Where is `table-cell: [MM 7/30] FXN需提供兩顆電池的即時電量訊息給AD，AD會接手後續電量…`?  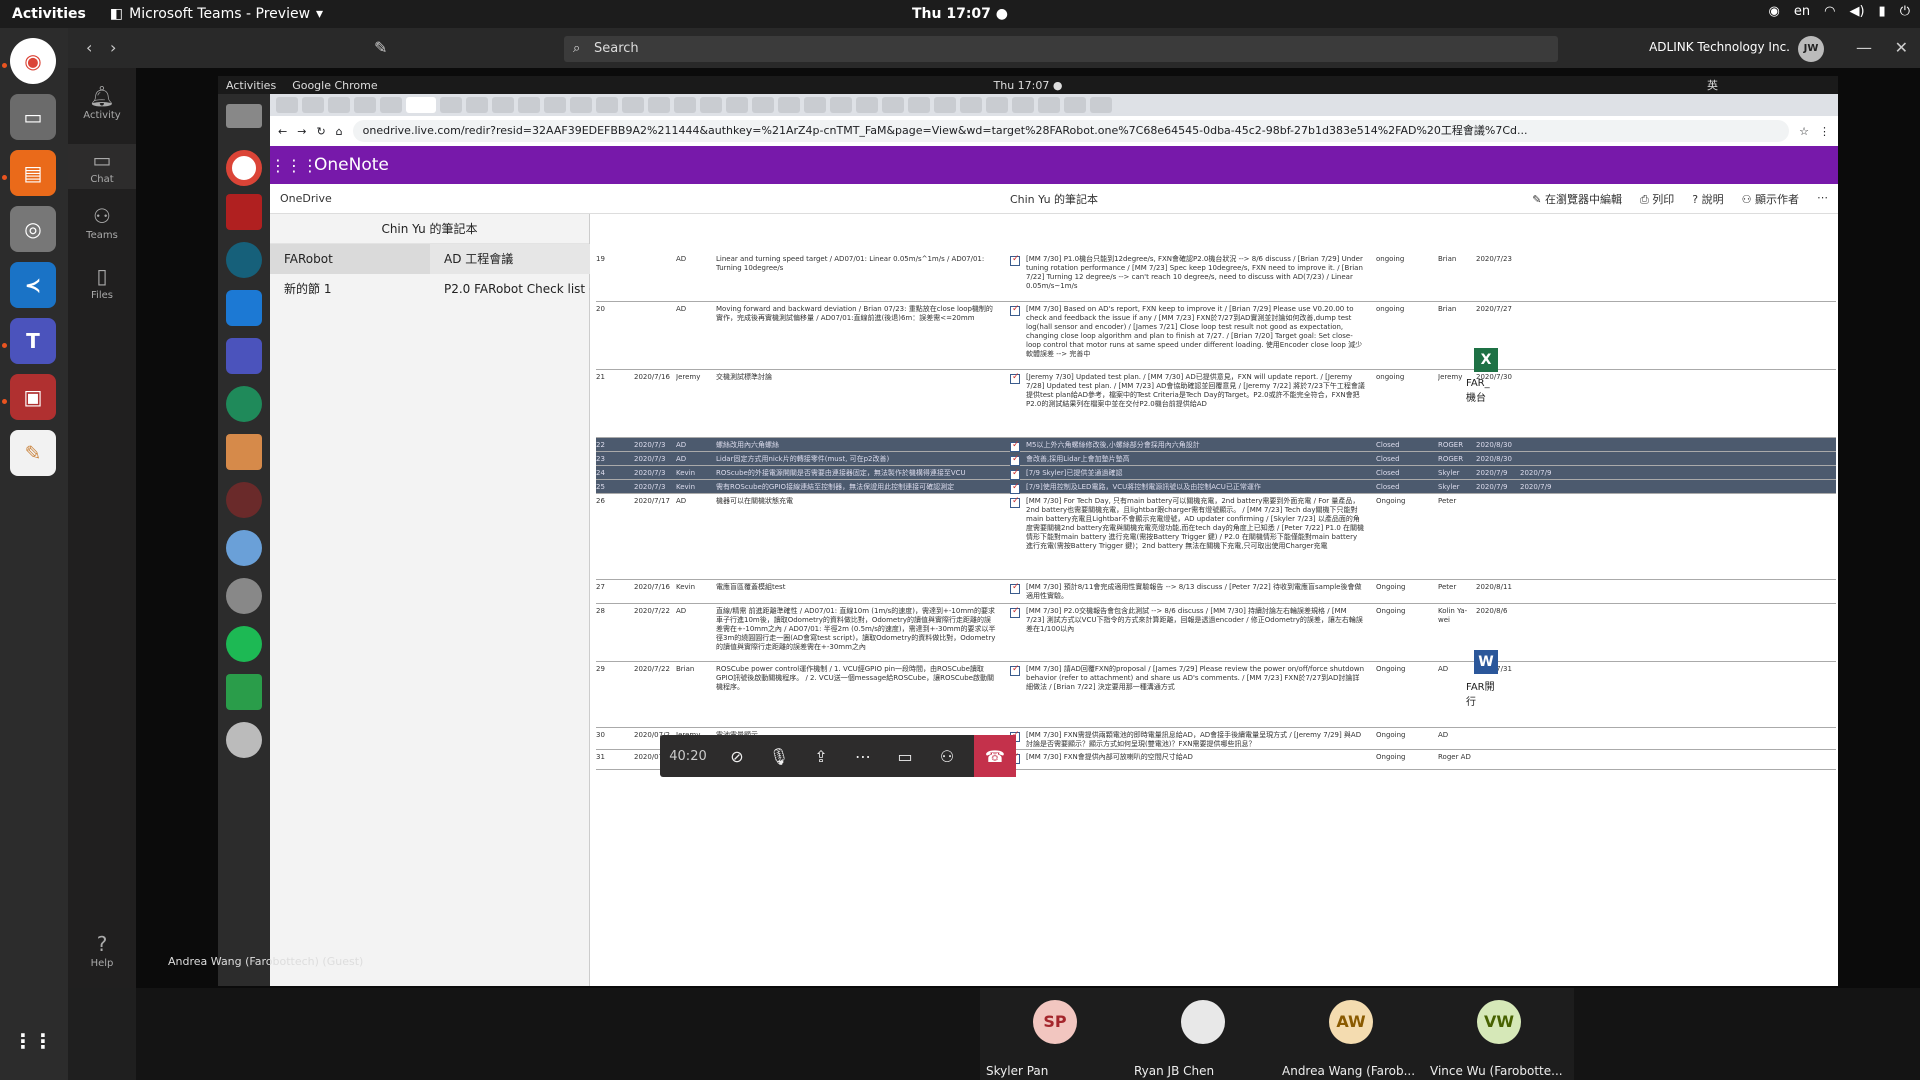
table-cell: [MM 7/30] FXN需提供兩顆電池的即時電量訊息給AD，AD會接手後續電量… is located at coordinates (1194, 739).